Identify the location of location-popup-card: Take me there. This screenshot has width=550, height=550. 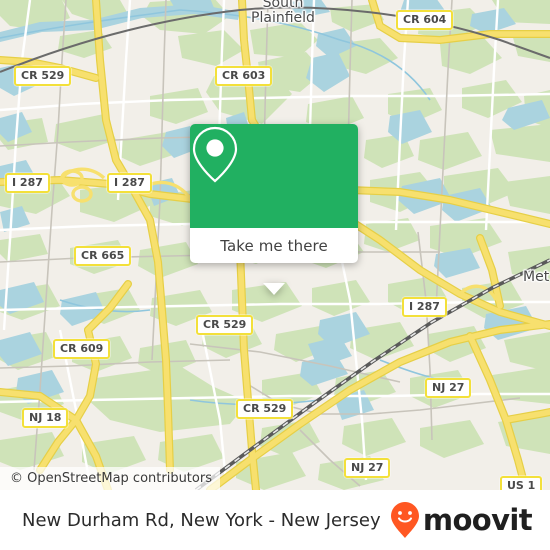
(274, 209).